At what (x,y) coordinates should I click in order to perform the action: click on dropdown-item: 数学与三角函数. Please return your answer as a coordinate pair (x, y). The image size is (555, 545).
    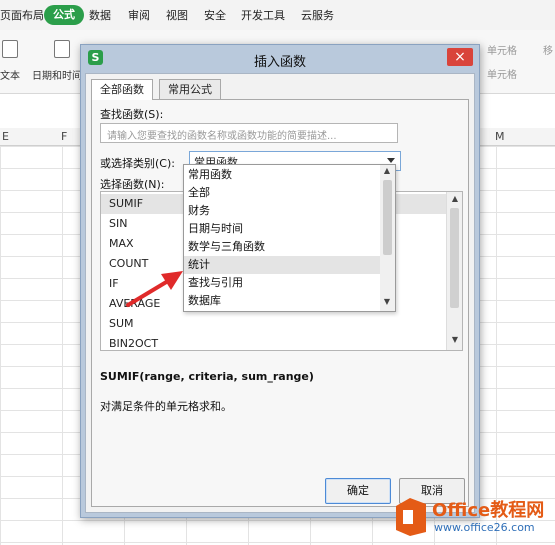
    Looking at the image, I should click on (282, 247).